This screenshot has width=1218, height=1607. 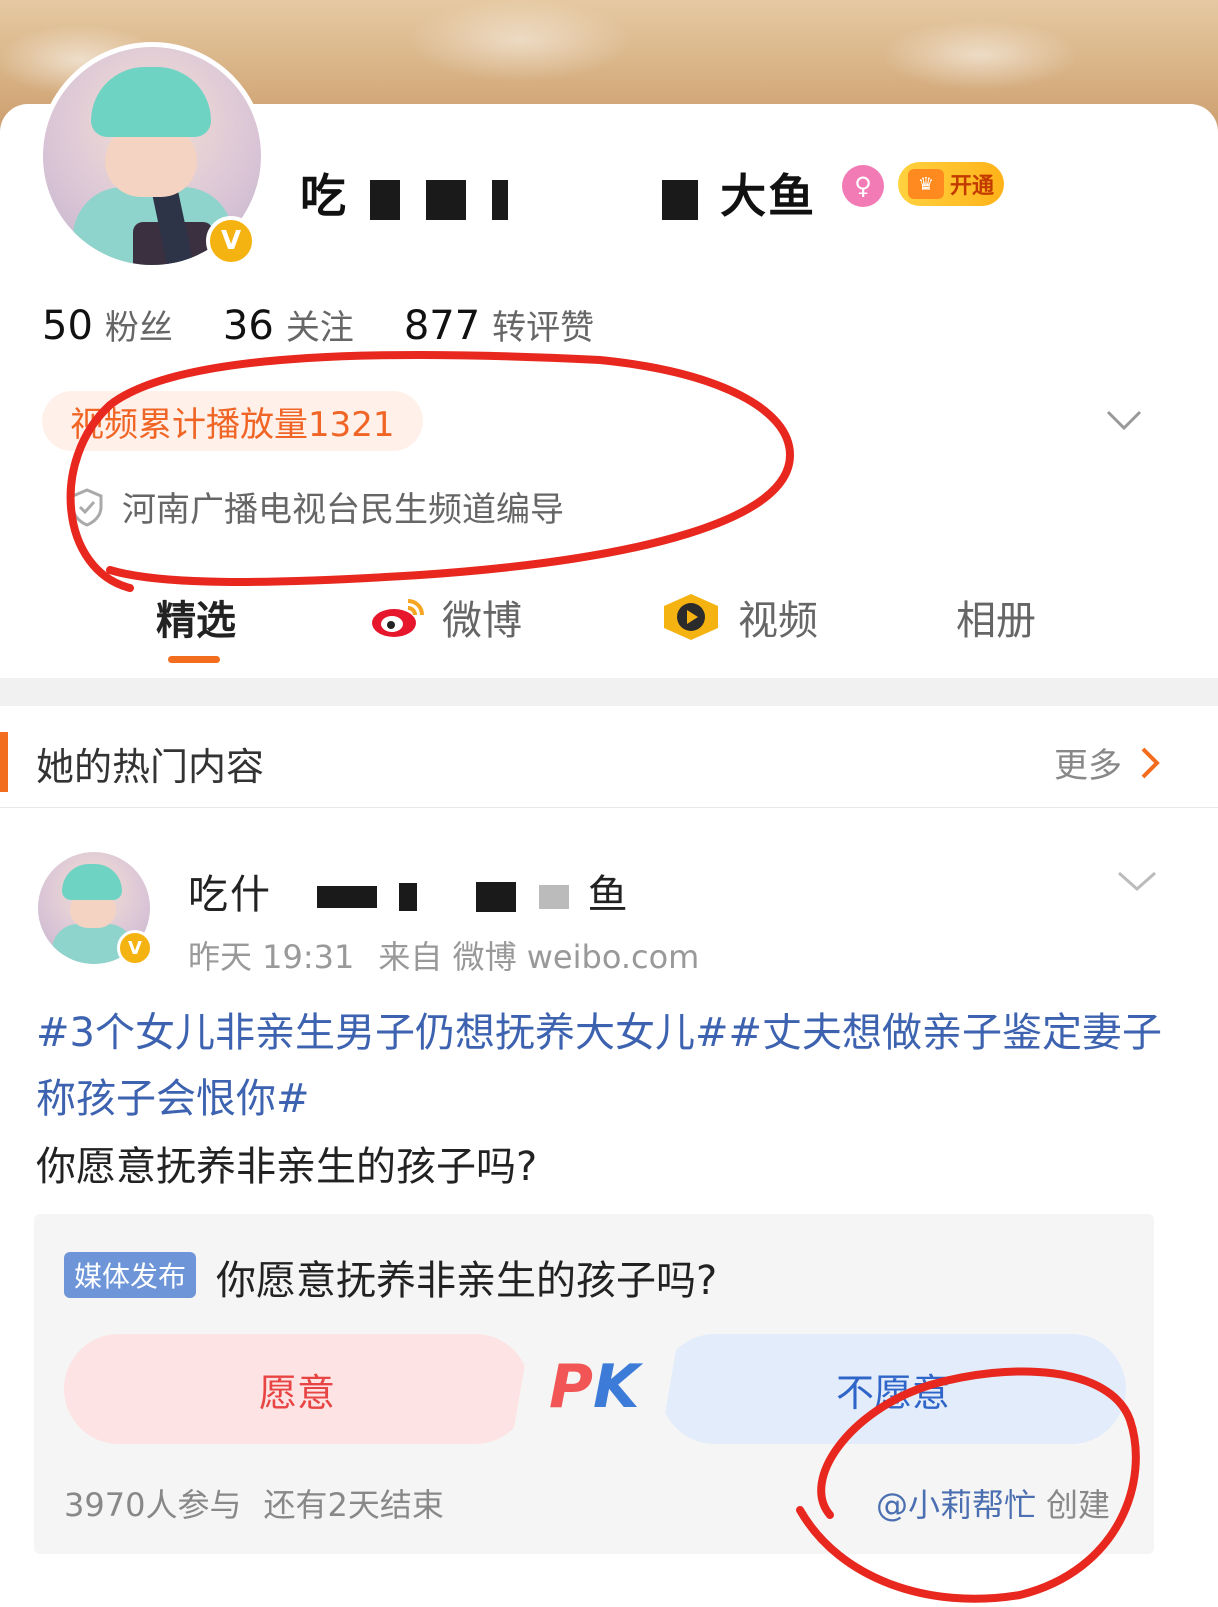 What do you see at coordinates (1078, 1505) in the screenshot?
I see `vote-creator-suffix: 创建` at bounding box center [1078, 1505].